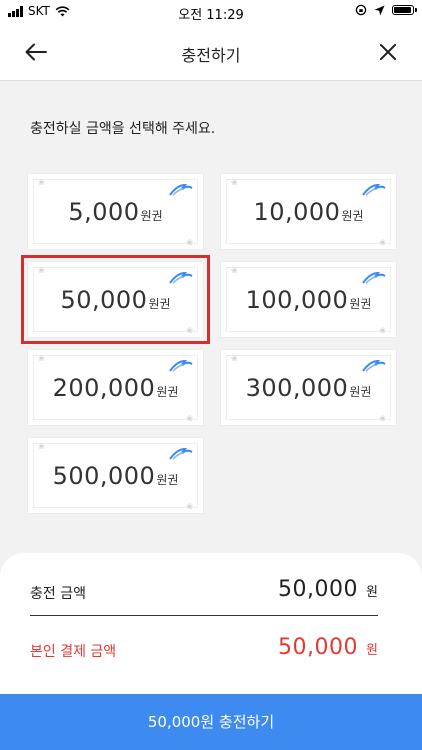  I want to click on pay-amount-unit: 원, so click(372, 650).